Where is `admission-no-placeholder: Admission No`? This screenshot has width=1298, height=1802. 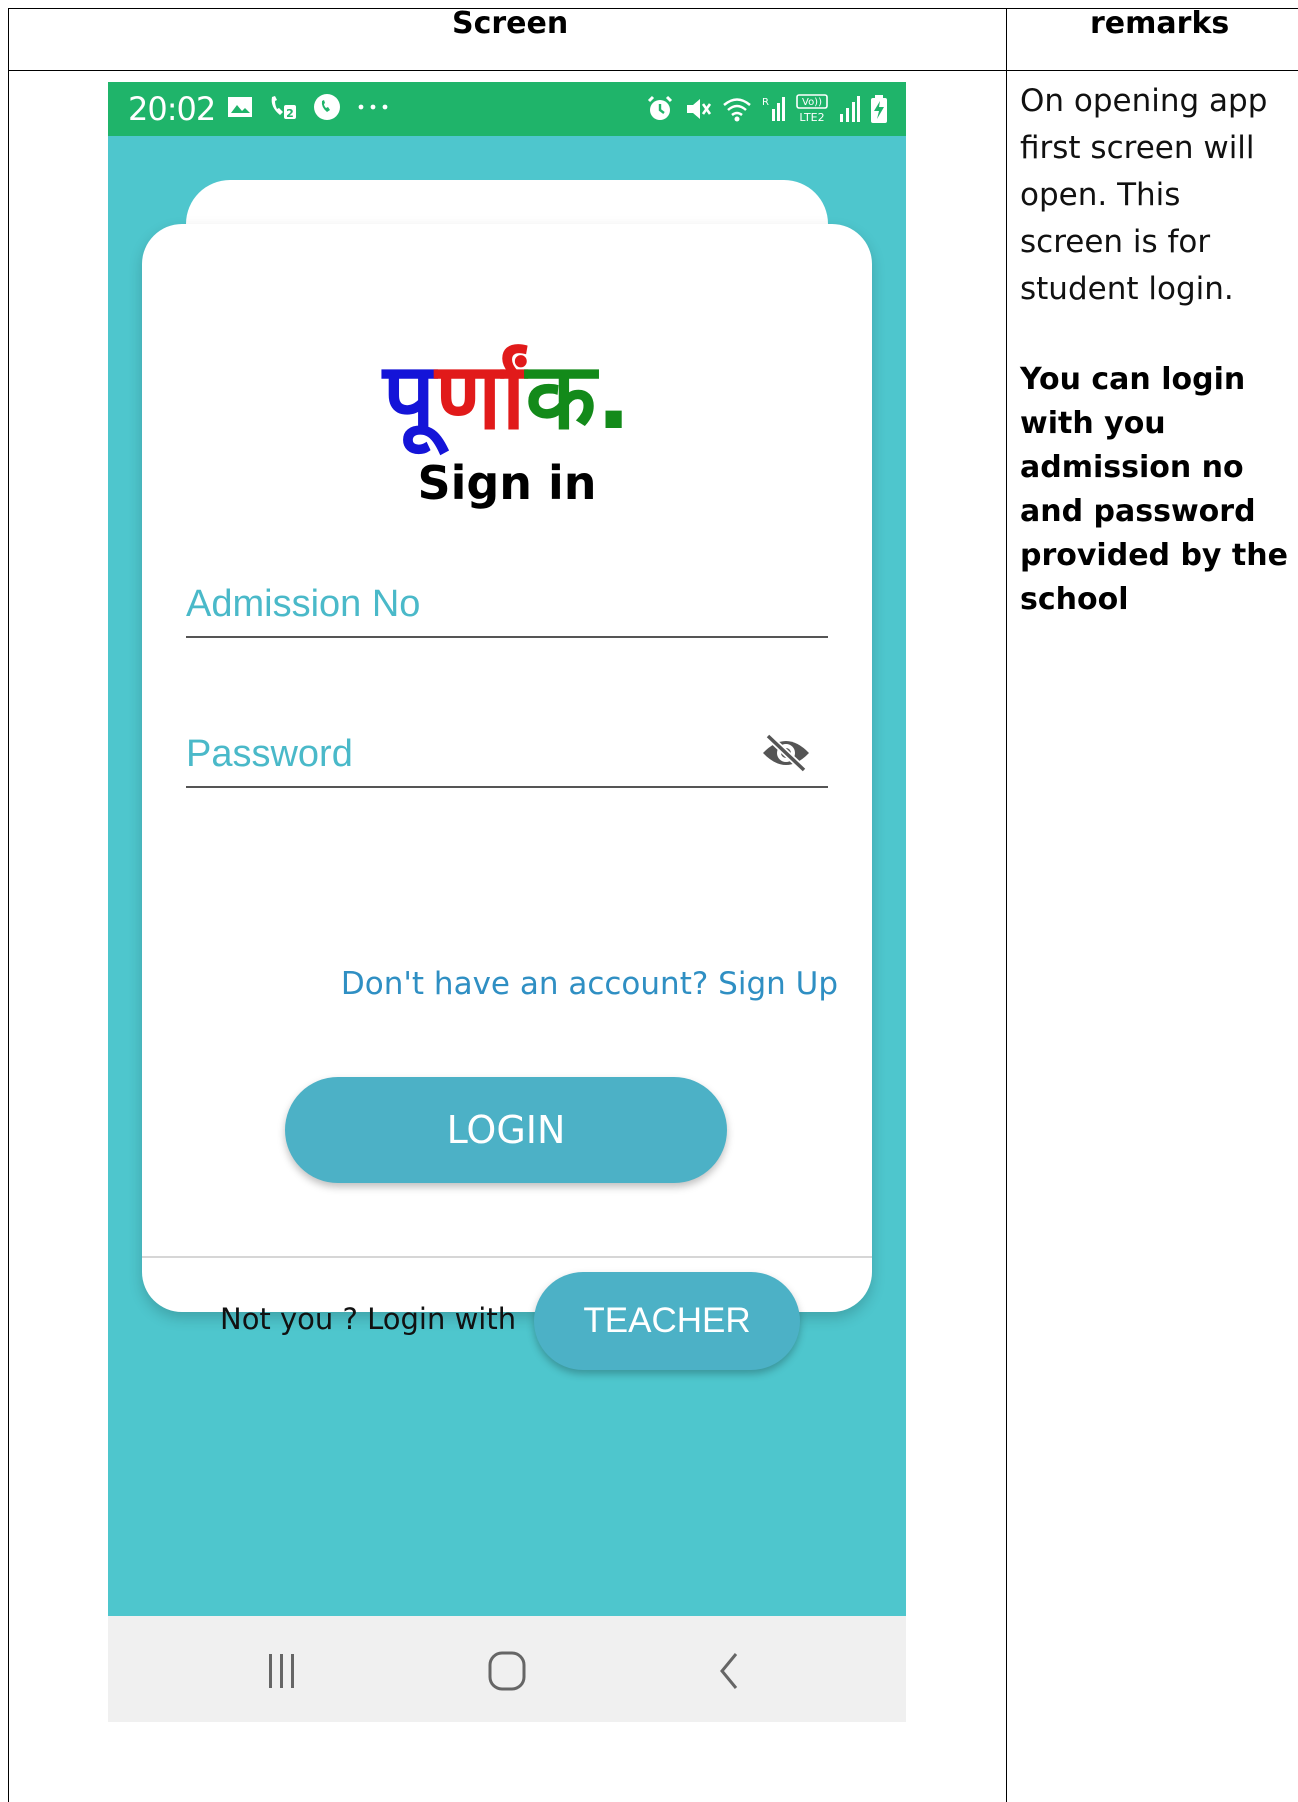 admission-no-placeholder: Admission No is located at coordinates (303, 604).